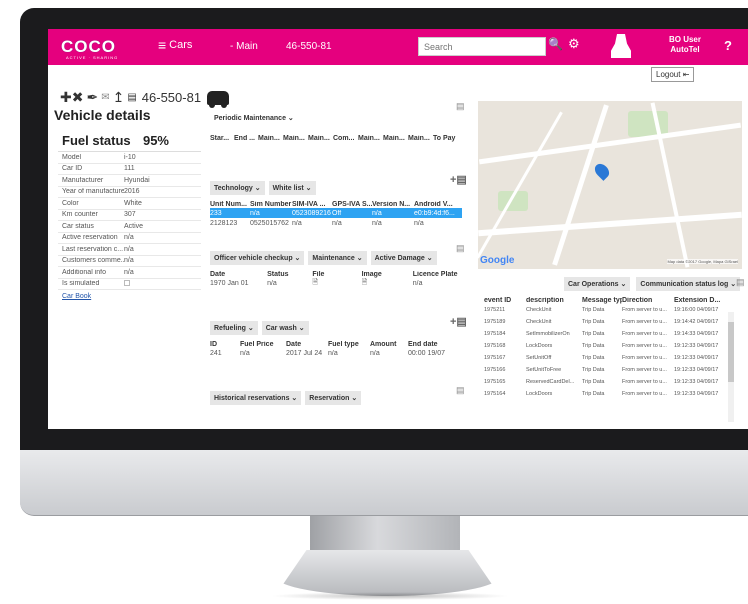 The height and width of the screenshot is (604, 748). I want to click on edit-icon: ✒, so click(92, 97).